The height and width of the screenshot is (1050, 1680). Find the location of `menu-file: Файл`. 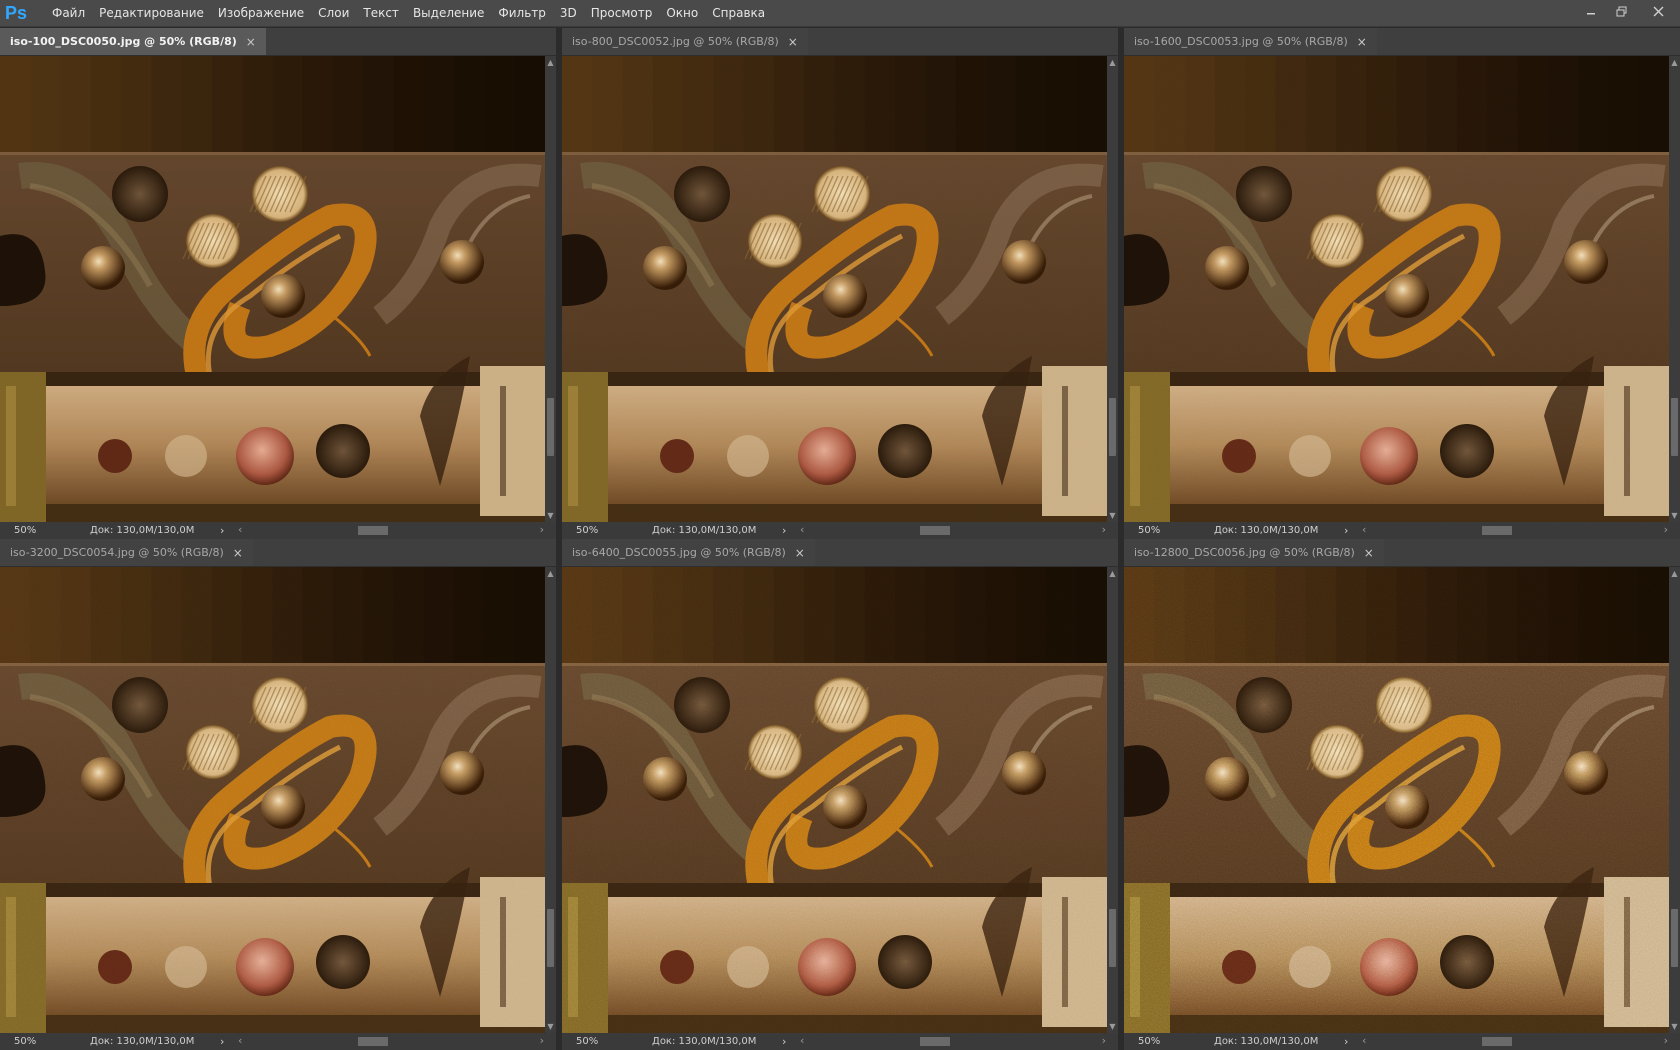

menu-file: Файл is located at coordinates (68, 13).